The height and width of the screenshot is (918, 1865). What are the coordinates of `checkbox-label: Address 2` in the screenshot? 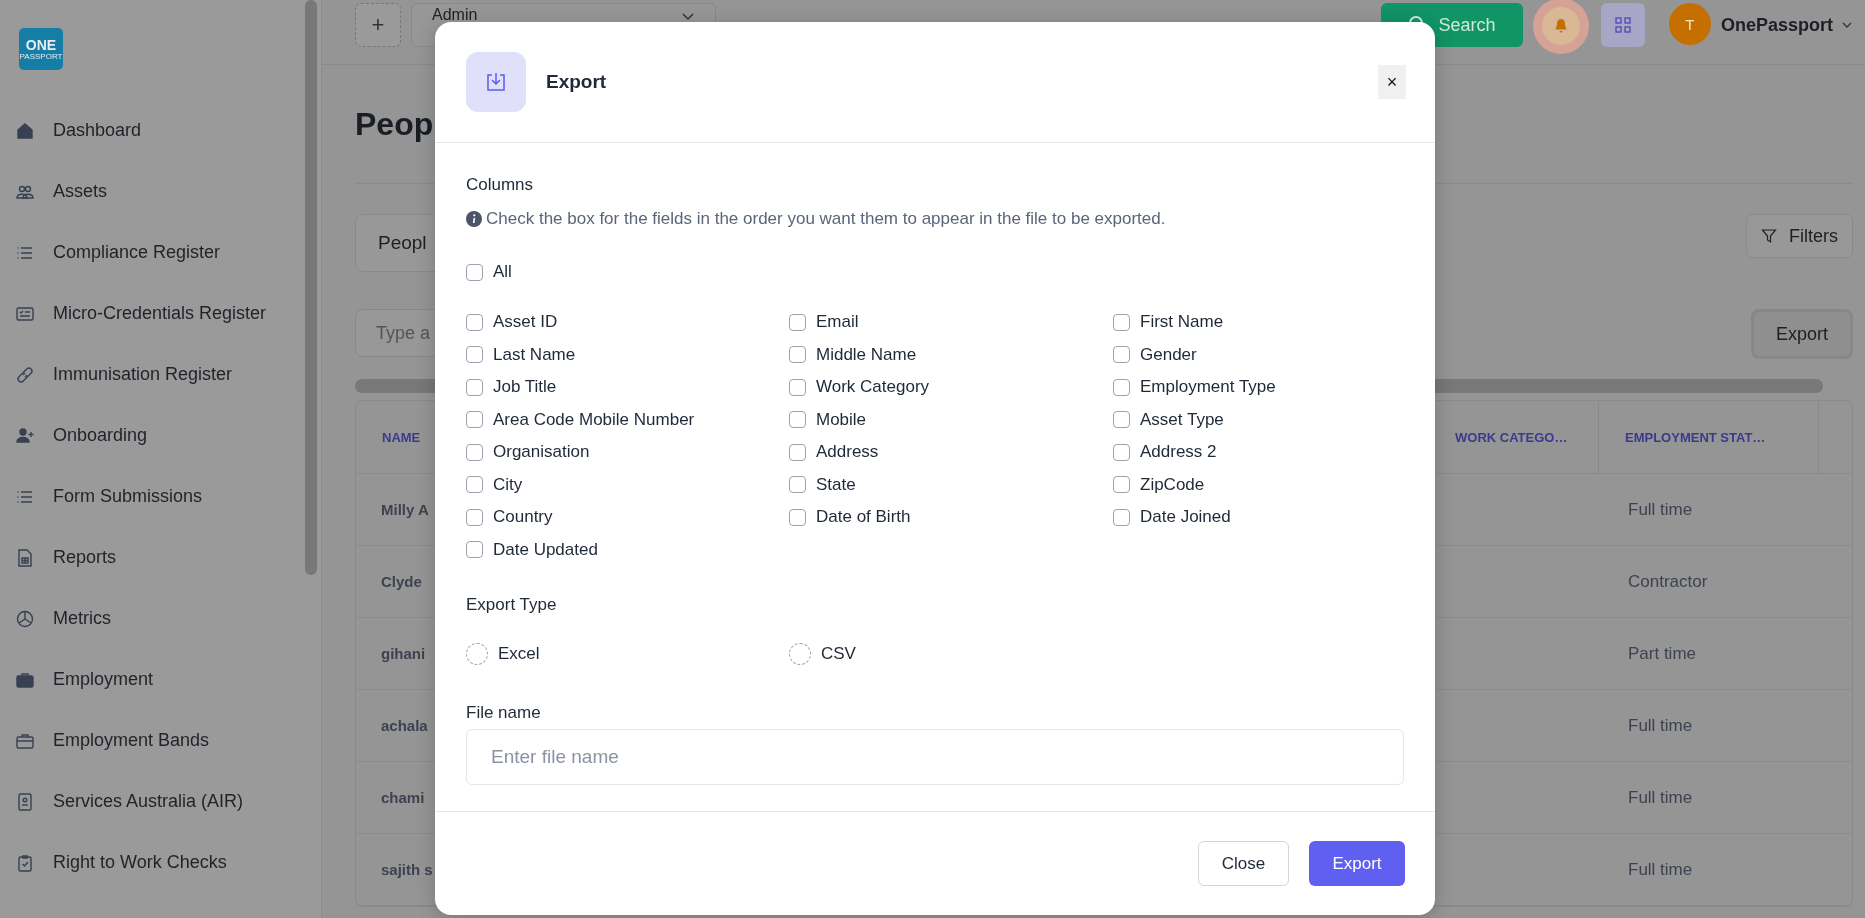 It's located at (1178, 452).